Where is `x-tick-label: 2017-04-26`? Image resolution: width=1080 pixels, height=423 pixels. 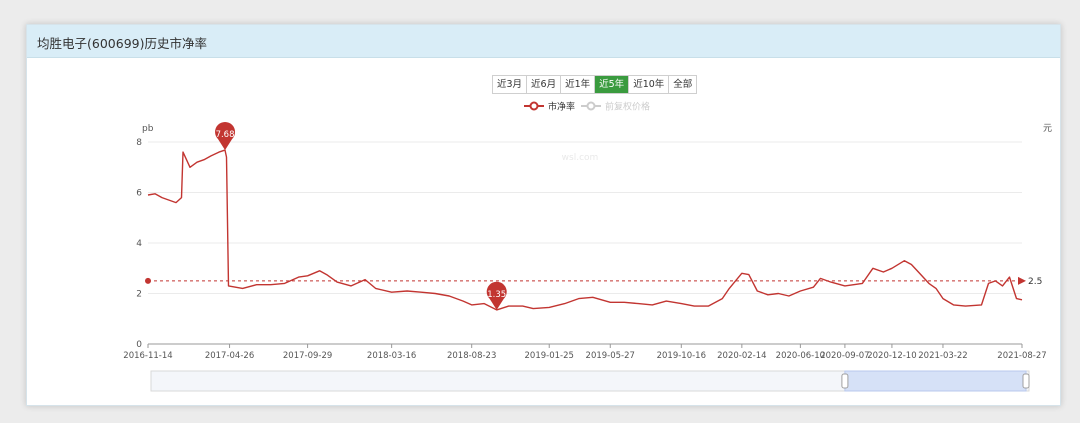
x-tick-label: 2017-04-26 is located at coordinates (229, 356).